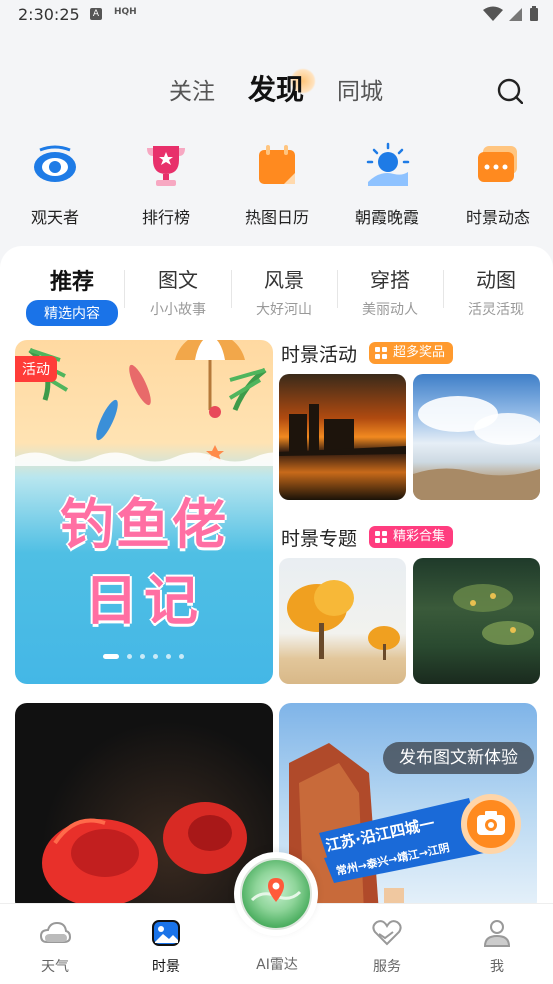 This screenshot has height=984, width=553. I want to click on cloud-icon, so click(55, 932).